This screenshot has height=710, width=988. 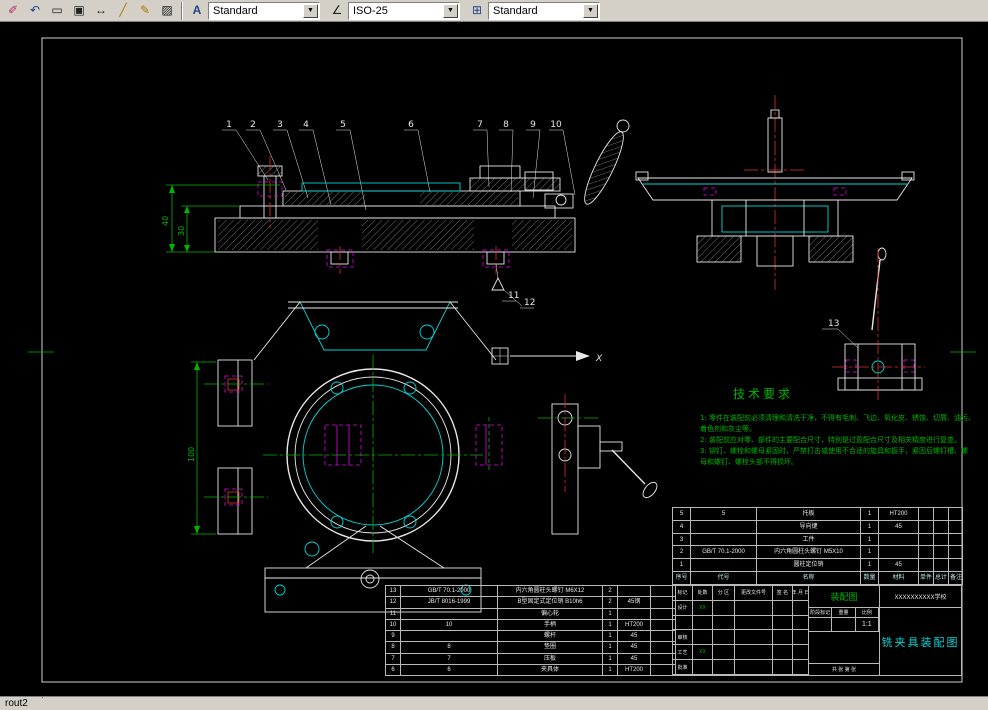 I want to click on text-style-button: A, so click(x=197, y=10).